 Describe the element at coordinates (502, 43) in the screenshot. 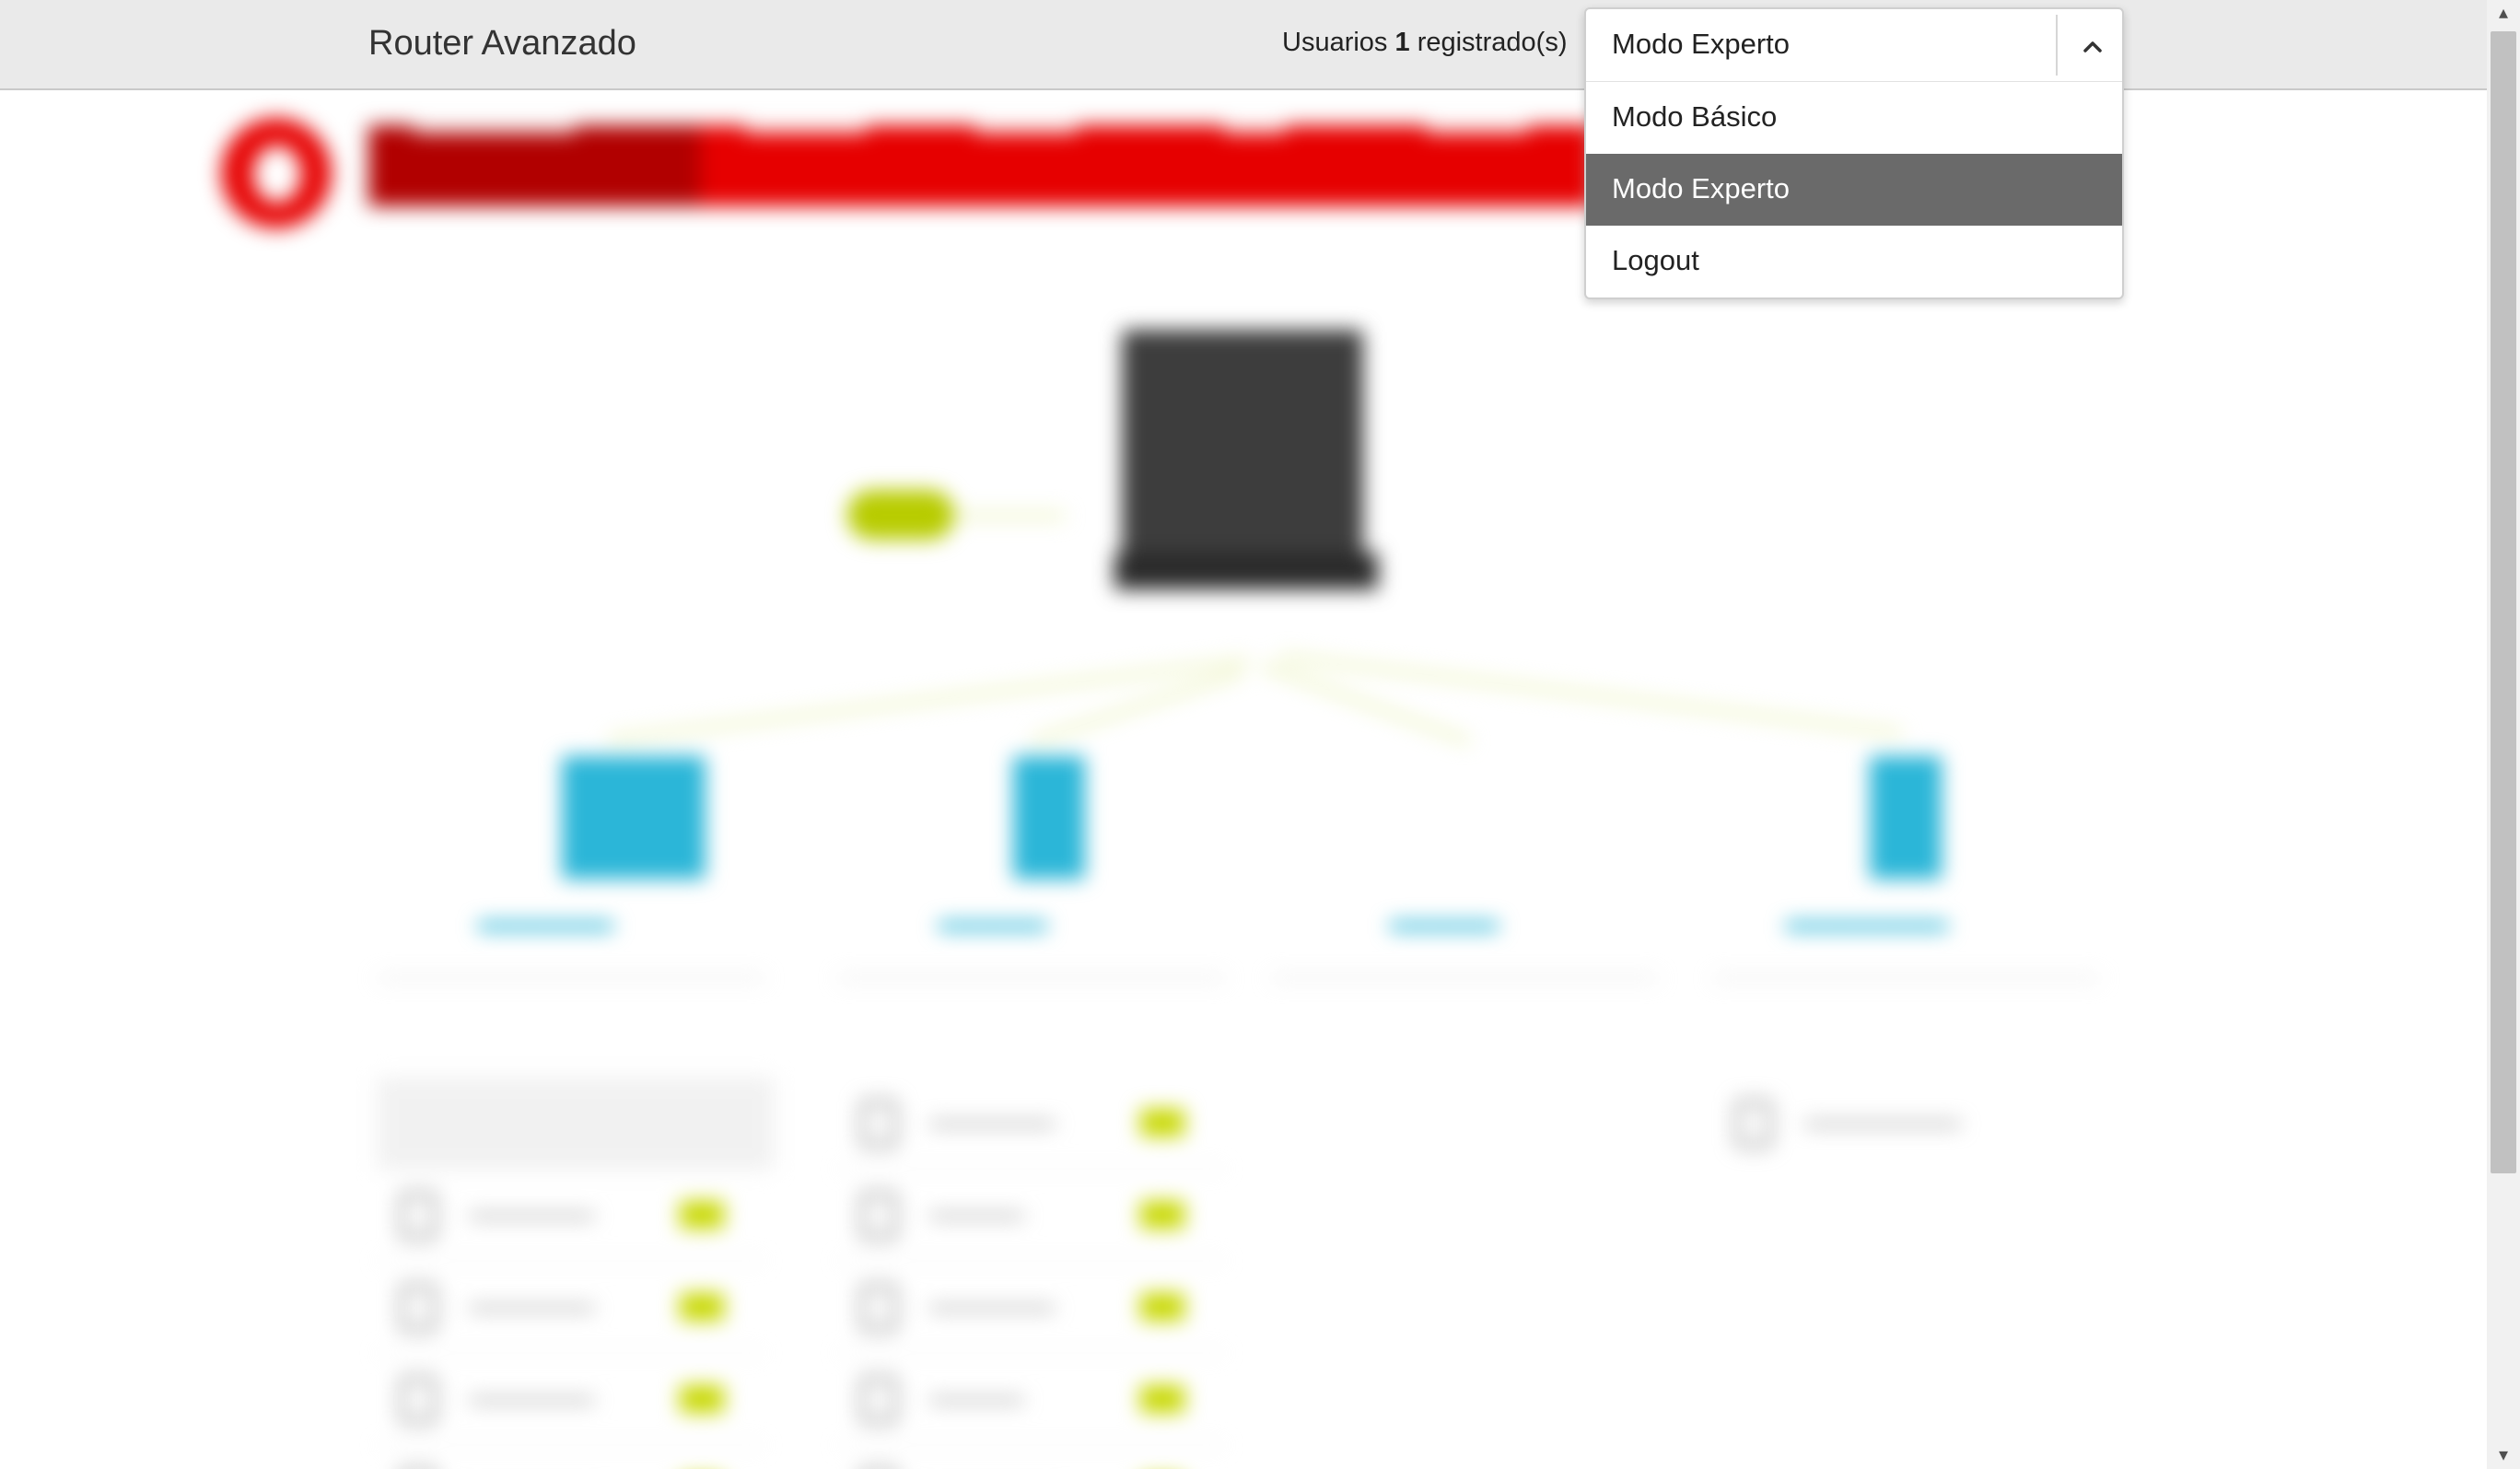

I see `app-title: Router Avanzado` at that location.